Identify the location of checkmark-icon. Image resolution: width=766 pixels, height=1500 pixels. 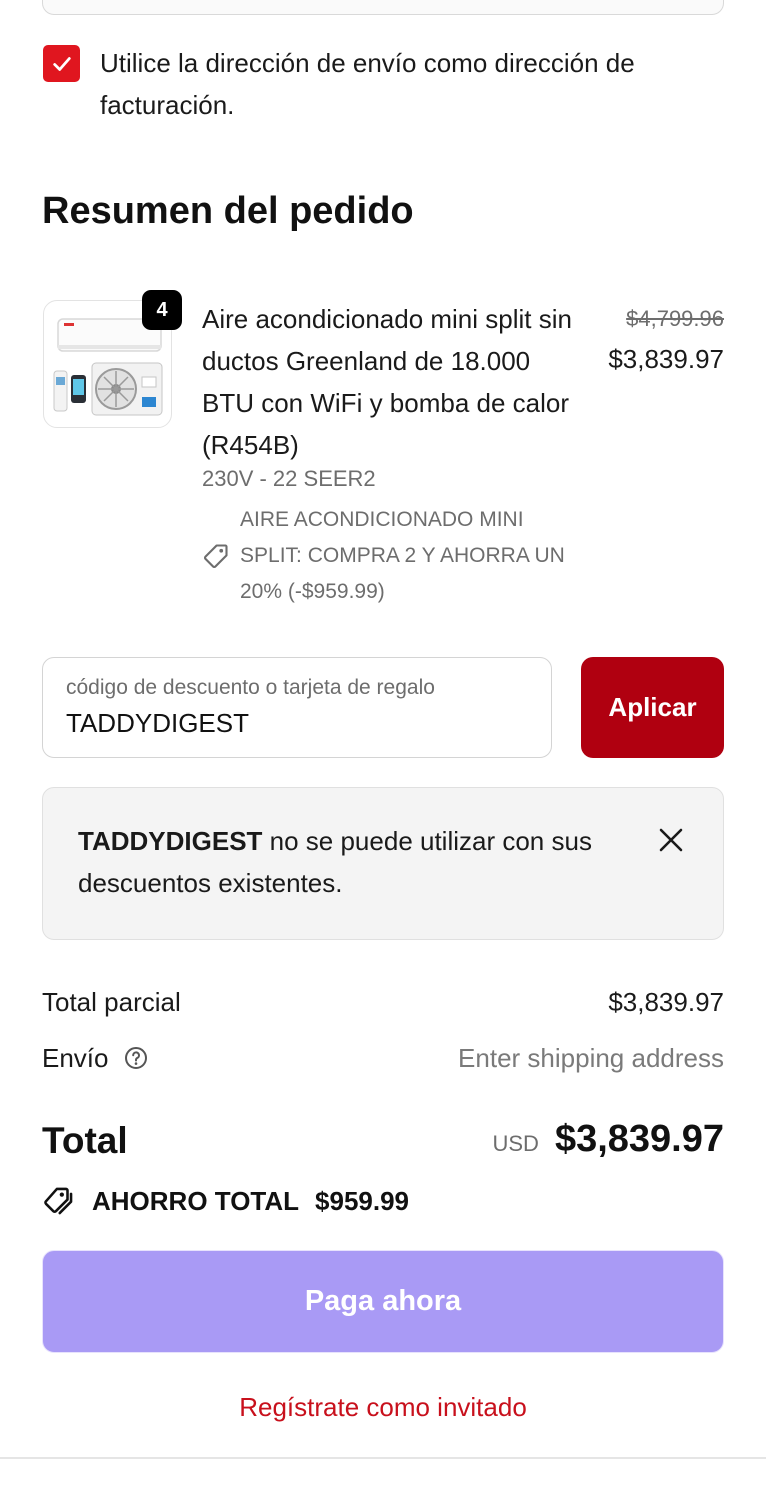
(61, 63).